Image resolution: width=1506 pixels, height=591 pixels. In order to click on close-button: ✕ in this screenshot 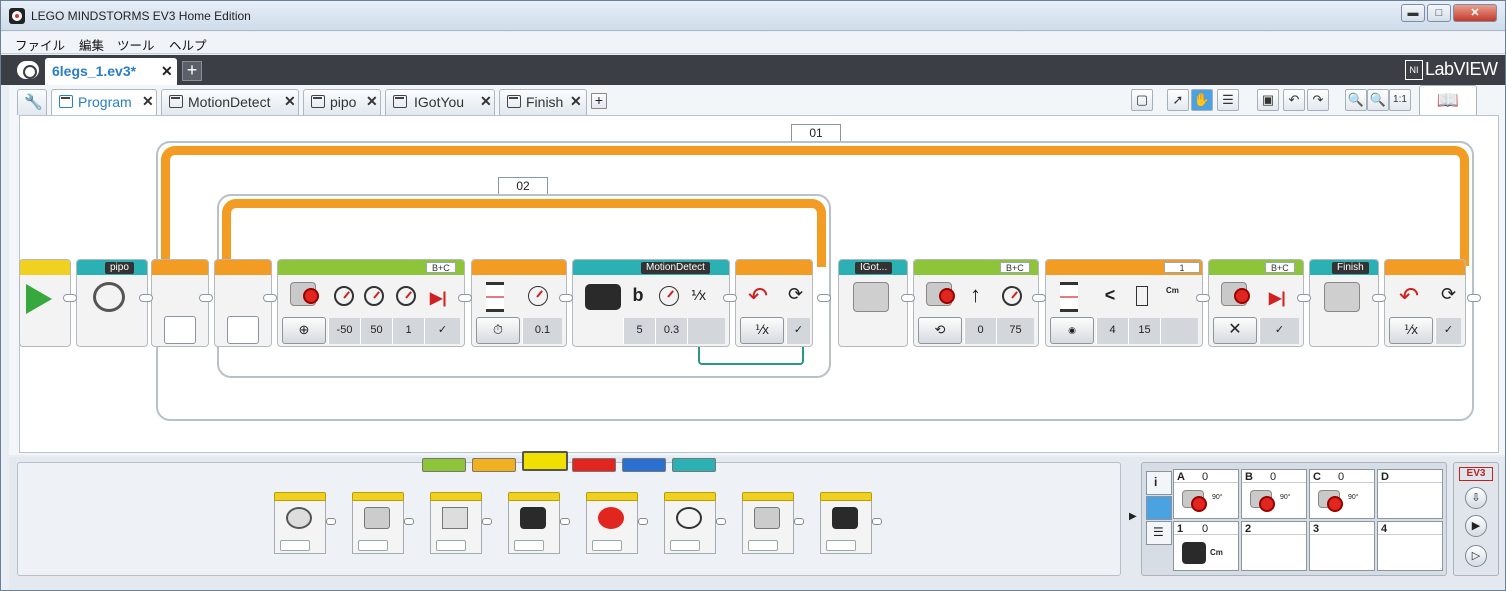, I will do `click(1475, 13)`.